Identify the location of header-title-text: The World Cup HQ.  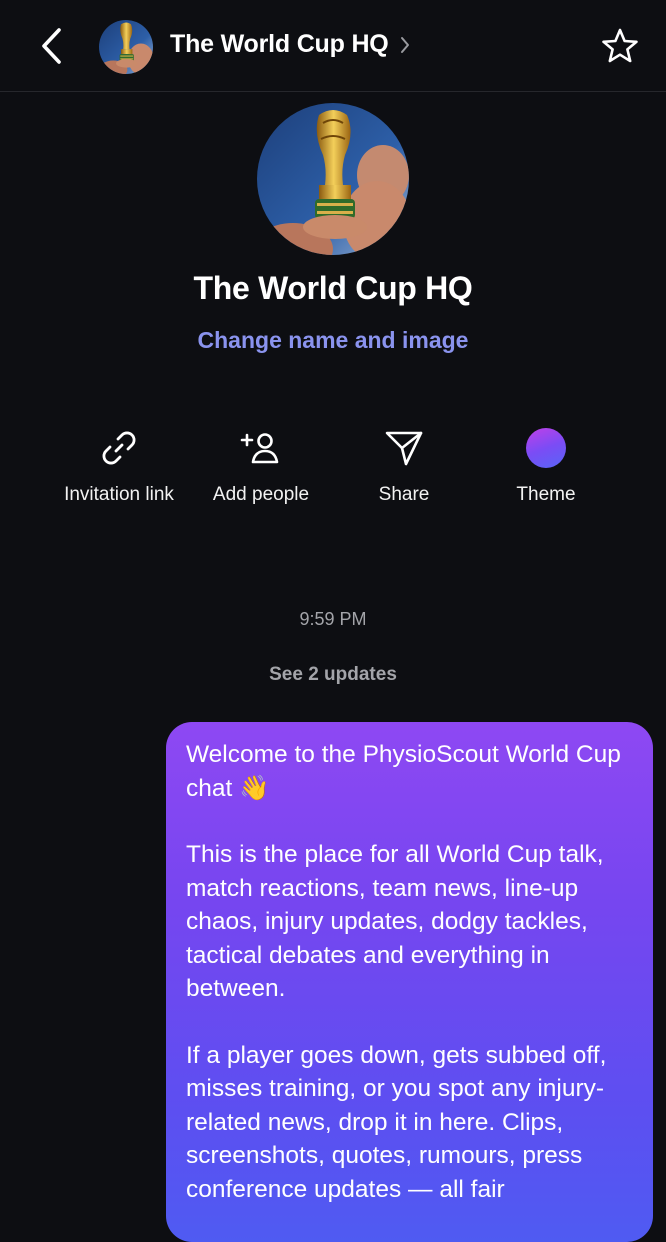
(279, 44).